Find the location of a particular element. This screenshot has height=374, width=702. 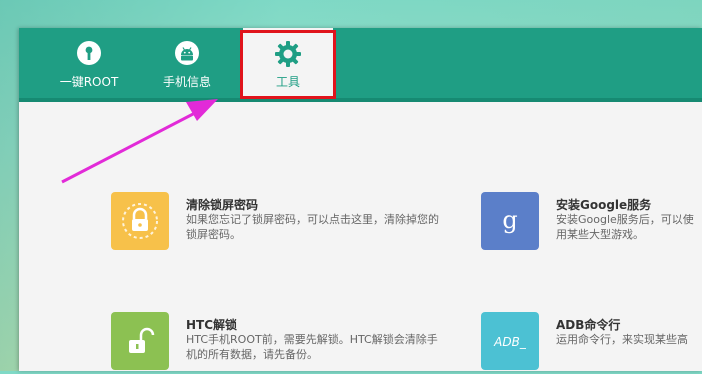

unlock-icon is located at coordinates (140, 341).